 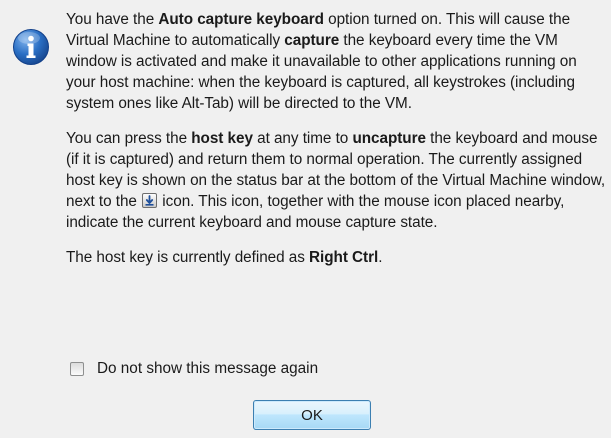 I want to click on bold-text: capture, so click(x=312, y=40).